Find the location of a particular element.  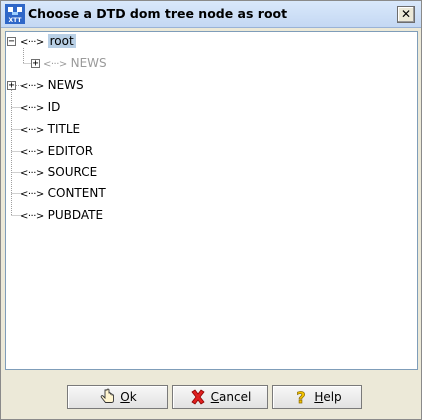

ok-button: Ok is located at coordinates (117, 397).